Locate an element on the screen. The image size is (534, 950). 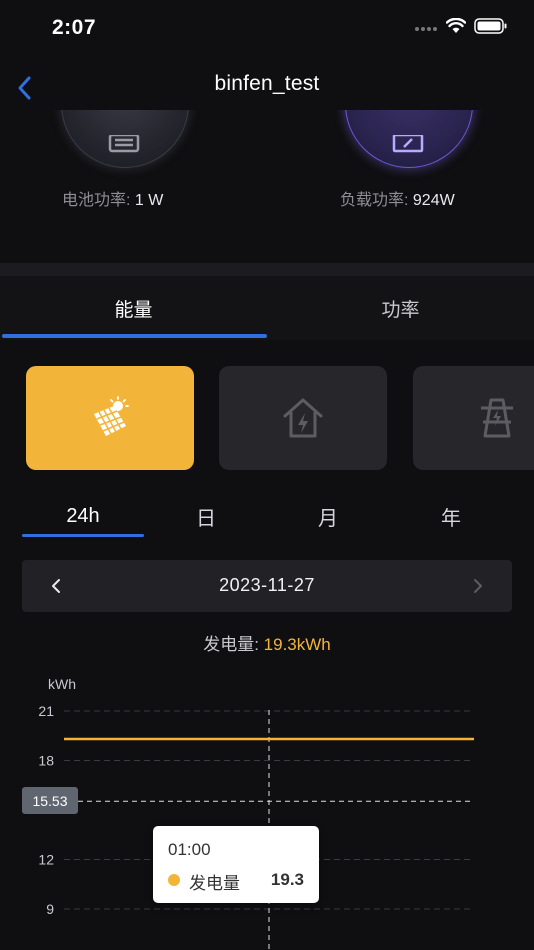
load-power-title: 负载功率: is located at coordinates (376, 200).